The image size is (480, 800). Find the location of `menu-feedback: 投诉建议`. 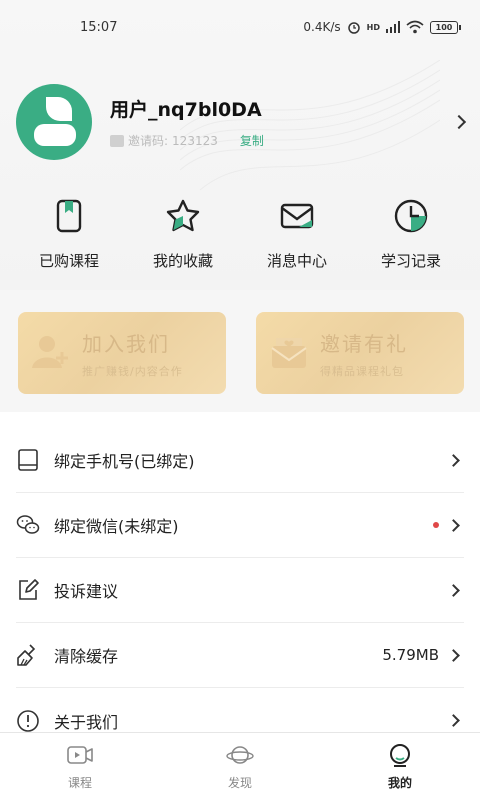

menu-feedback: 投诉建议 is located at coordinates (240, 590).